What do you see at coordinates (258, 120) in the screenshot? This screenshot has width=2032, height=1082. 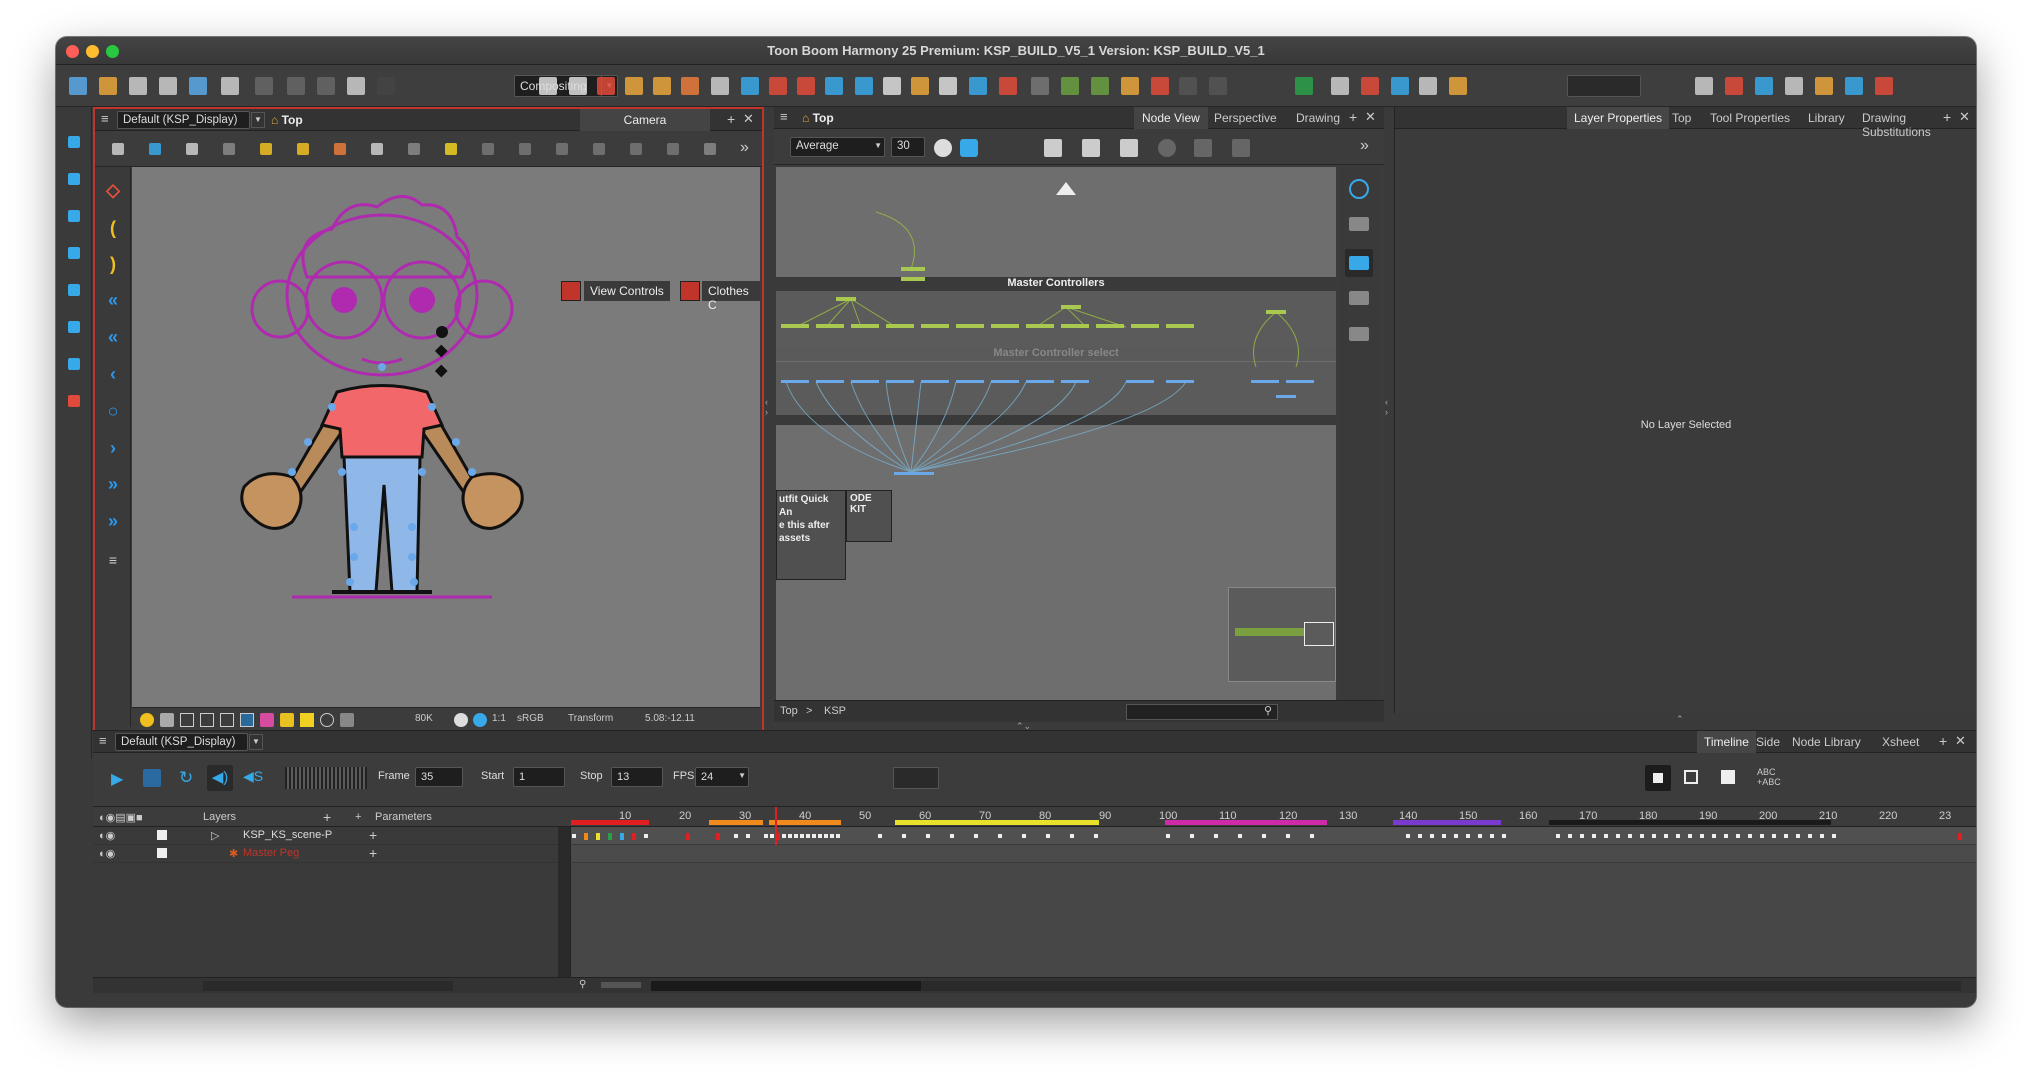 I see `chevron-down-icon: ▼` at bounding box center [258, 120].